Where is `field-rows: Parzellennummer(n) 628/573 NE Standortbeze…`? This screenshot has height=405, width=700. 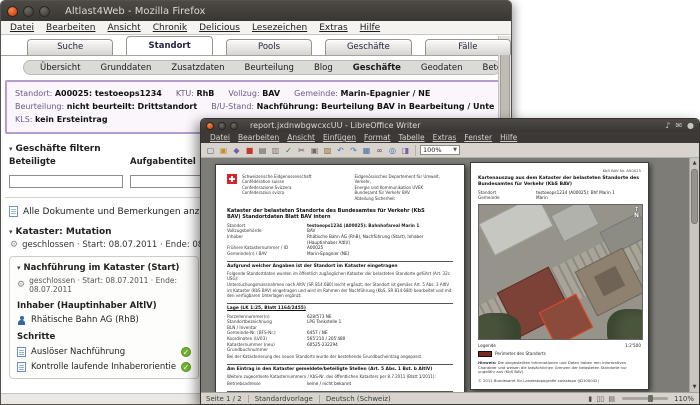 field-rows: Parzellennummer(n) 628/573 NE Standortbeze… is located at coordinates (340, 333).